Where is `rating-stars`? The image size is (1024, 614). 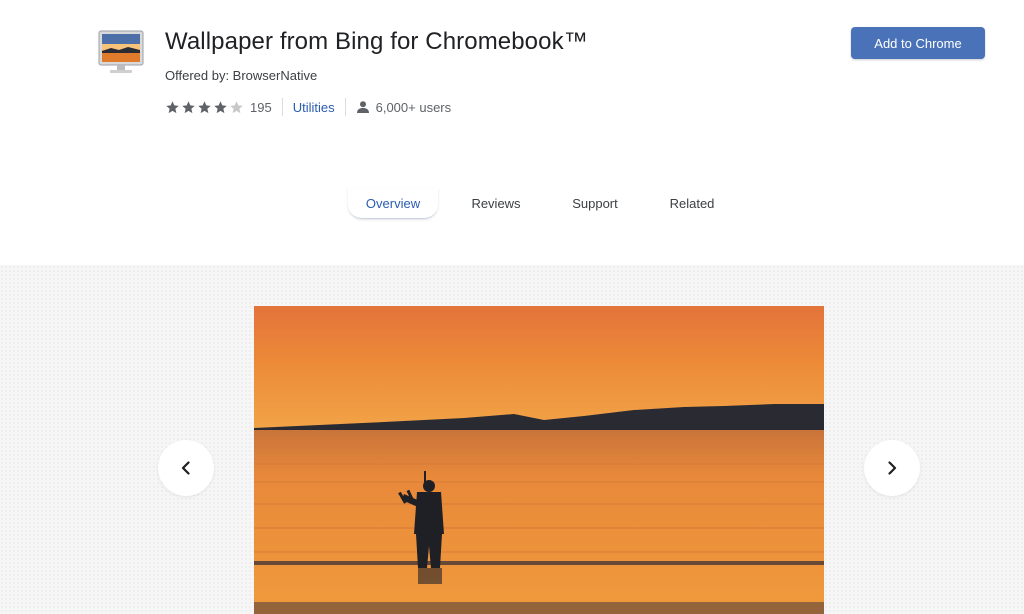
rating-stars is located at coordinates (204, 107).